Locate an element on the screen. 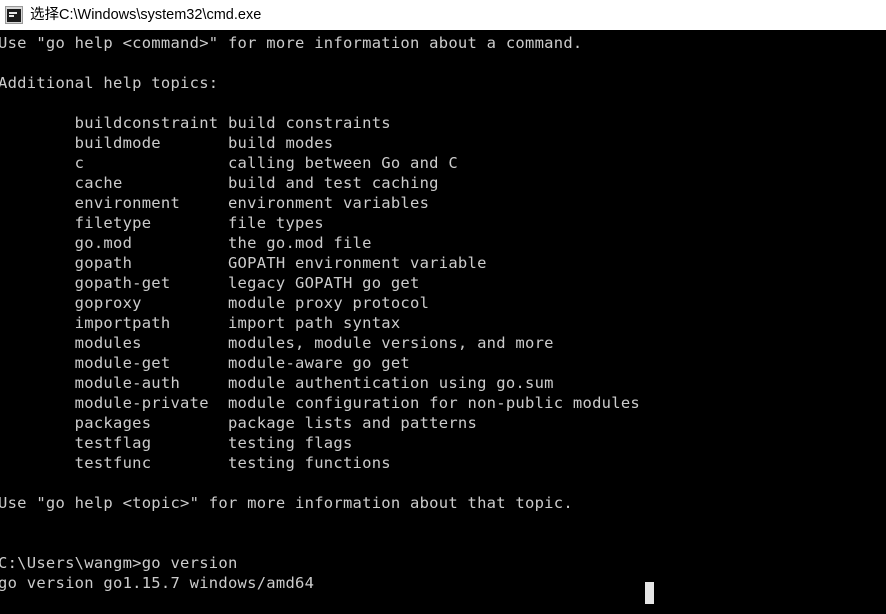 This screenshot has width=886, height=614. console-icon-prompt-glyph is located at coordinates (11, 13).